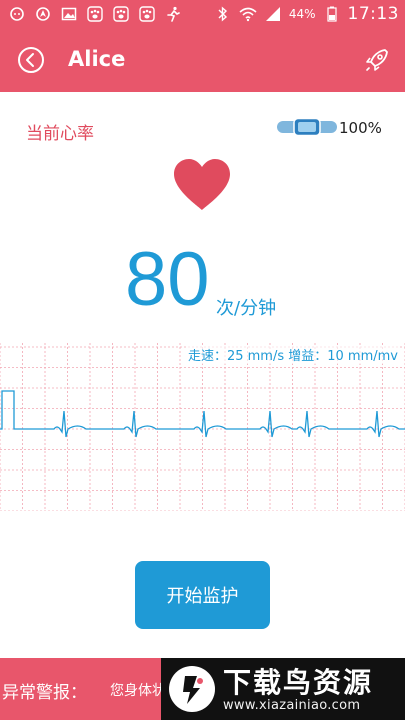 This screenshot has height=720, width=405. I want to click on app-header: Alice, so click(202, 61).